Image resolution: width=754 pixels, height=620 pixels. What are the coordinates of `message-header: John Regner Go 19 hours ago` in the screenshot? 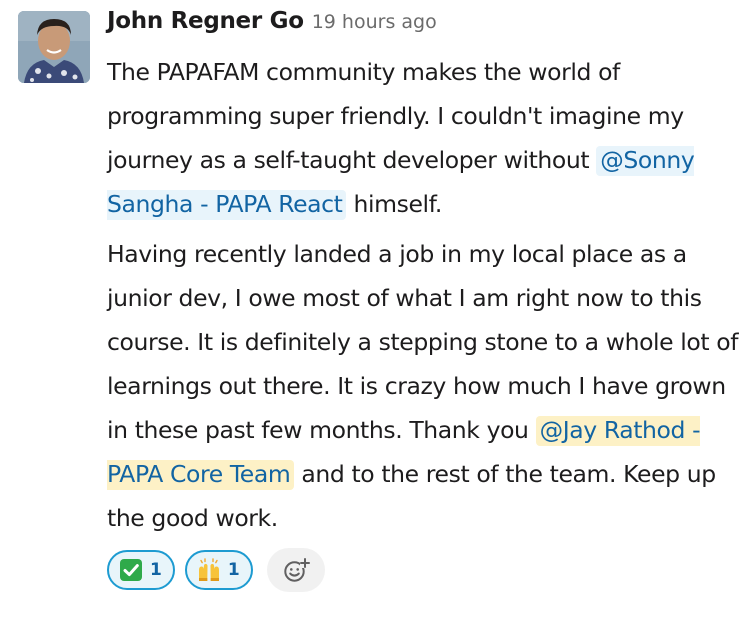 It's located at (427, 27).